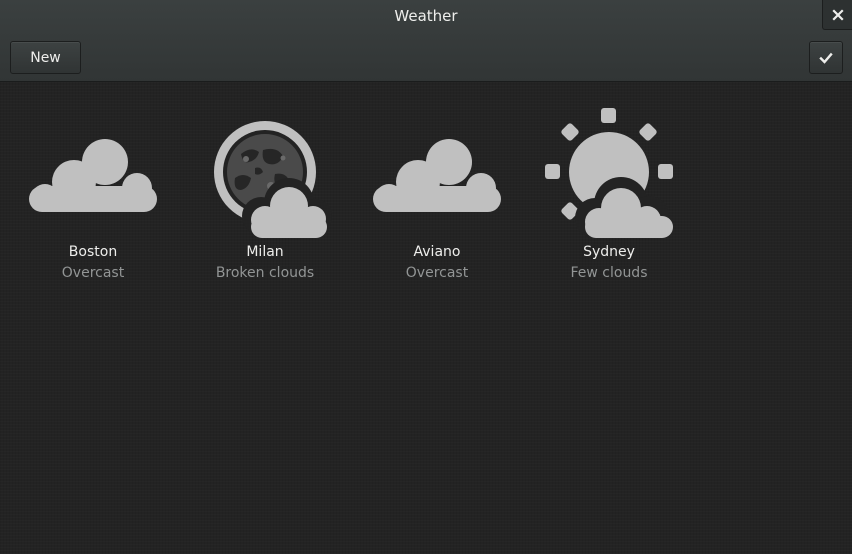  I want to click on city-name: Sydney, so click(609, 252).